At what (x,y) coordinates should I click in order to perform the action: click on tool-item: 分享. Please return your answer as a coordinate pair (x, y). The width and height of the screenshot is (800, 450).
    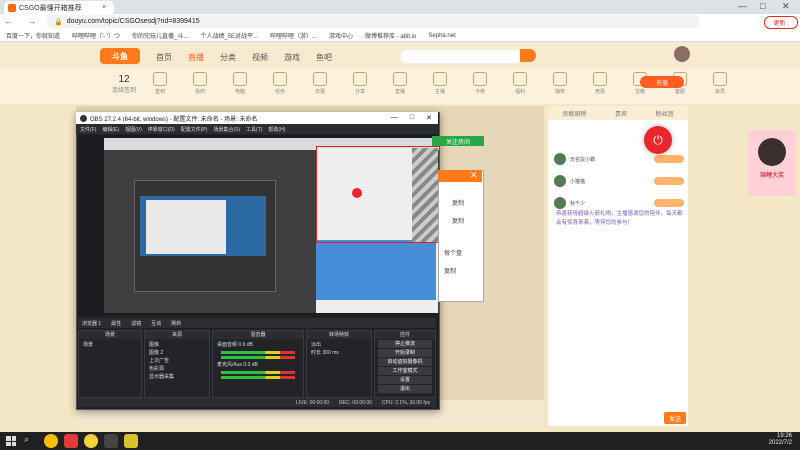
    Looking at the image, I should click on (360, 85).